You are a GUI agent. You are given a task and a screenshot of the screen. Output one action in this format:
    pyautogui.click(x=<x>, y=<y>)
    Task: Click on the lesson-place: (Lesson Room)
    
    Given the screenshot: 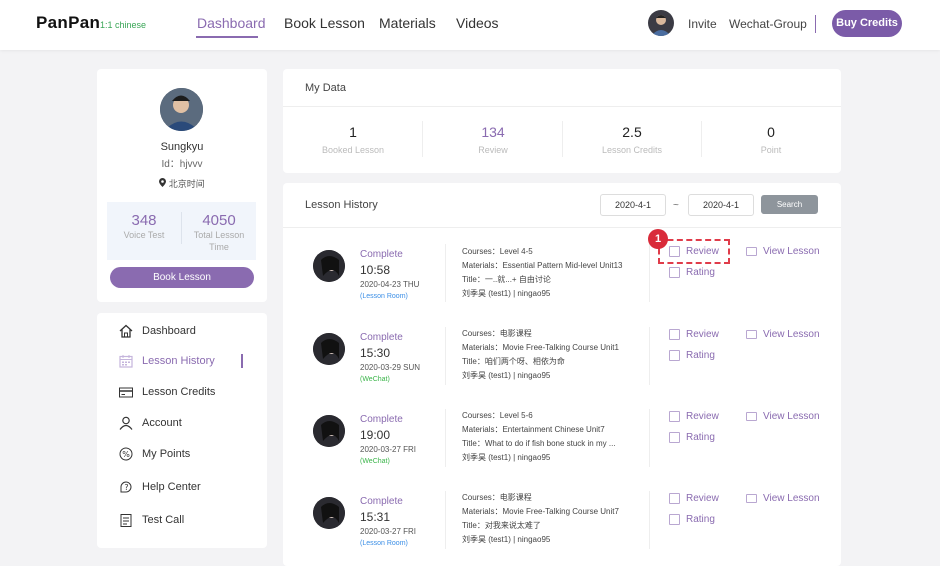 What is the action you would take?
    pyautogui.click(x=384, y=296)
    